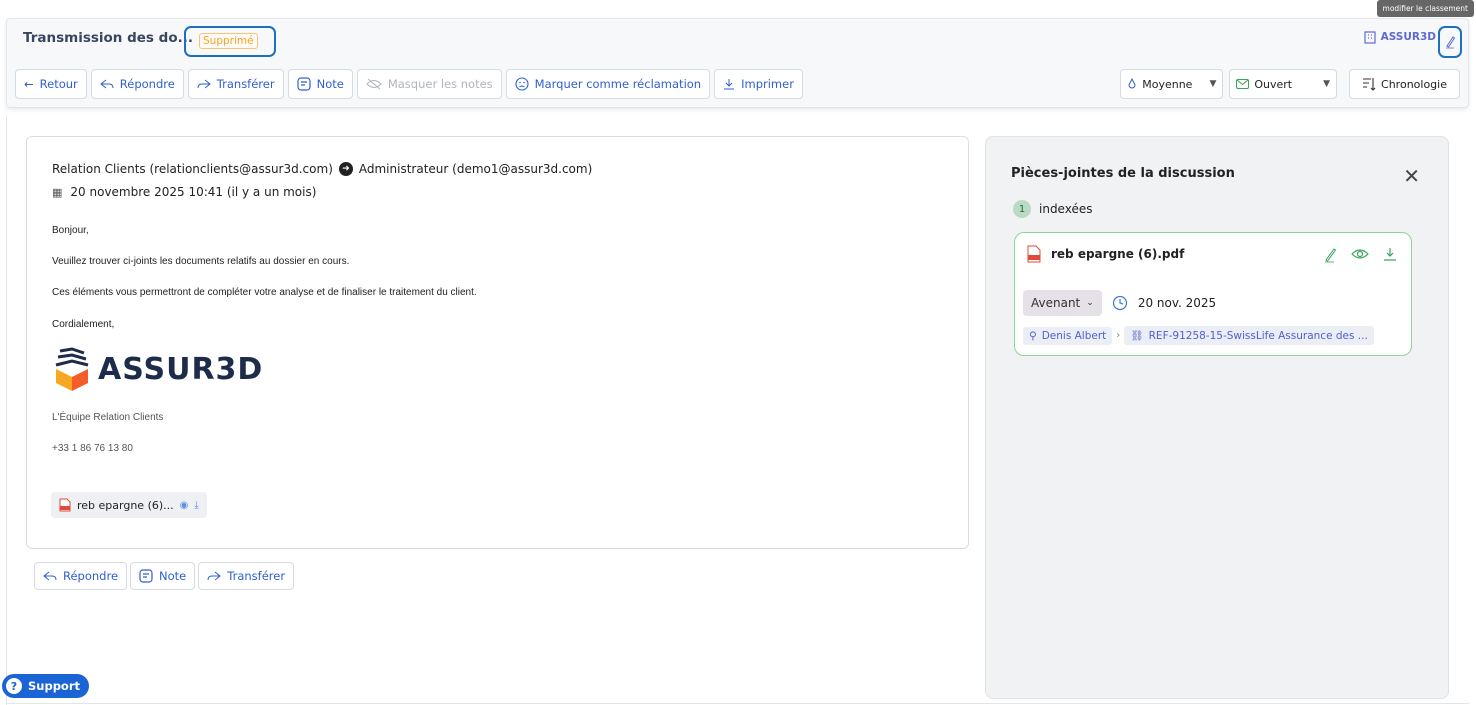 The height and width of the screenshot is (705, 1476). I want to click on priority-select: Moyenne ▼, so click(1172, 84).